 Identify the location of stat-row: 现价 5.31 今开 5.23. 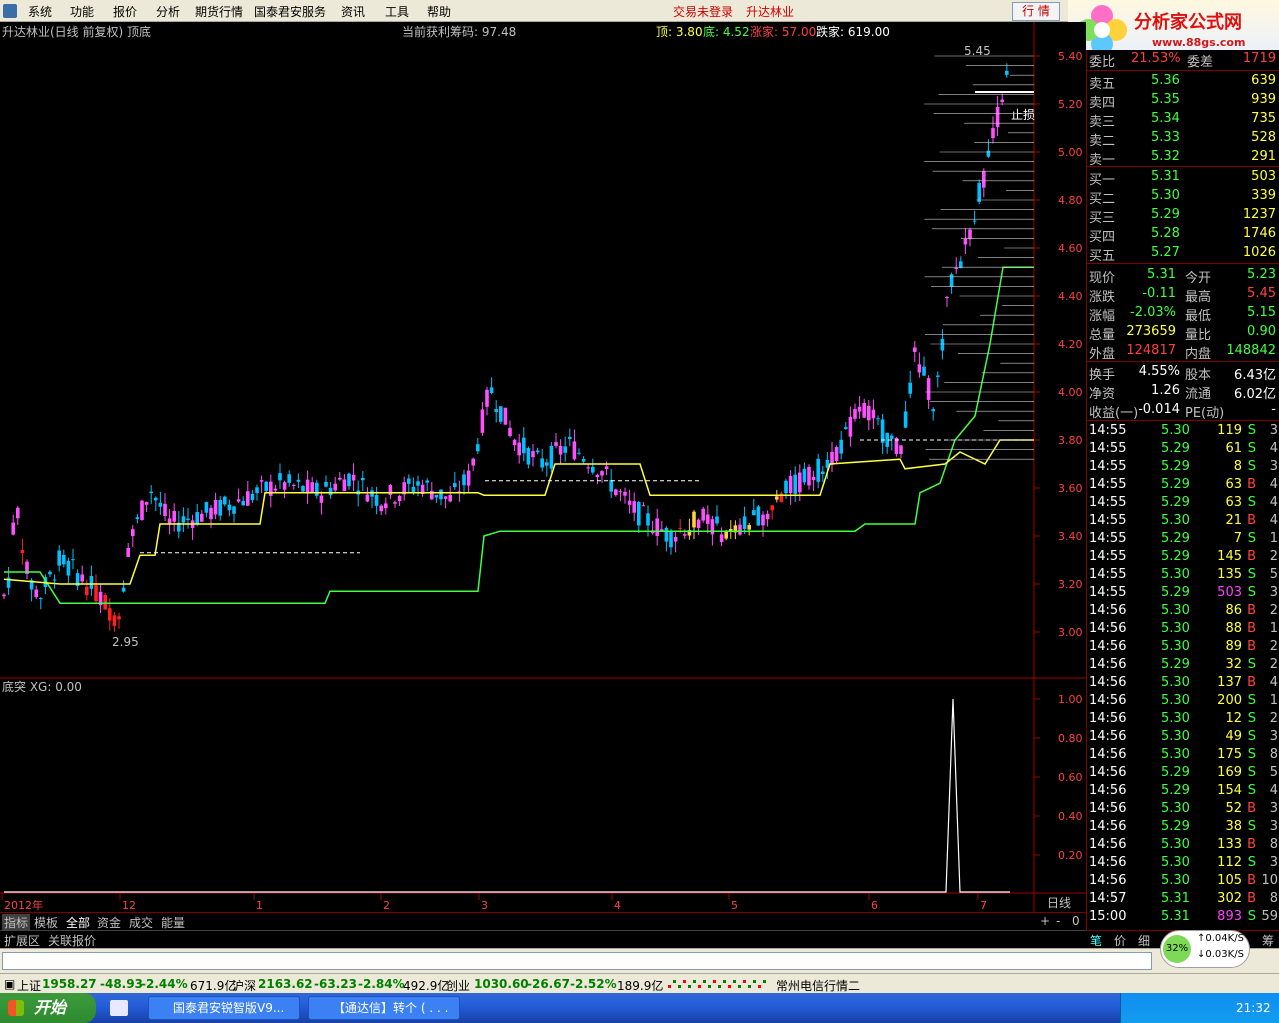
(1182, 276).